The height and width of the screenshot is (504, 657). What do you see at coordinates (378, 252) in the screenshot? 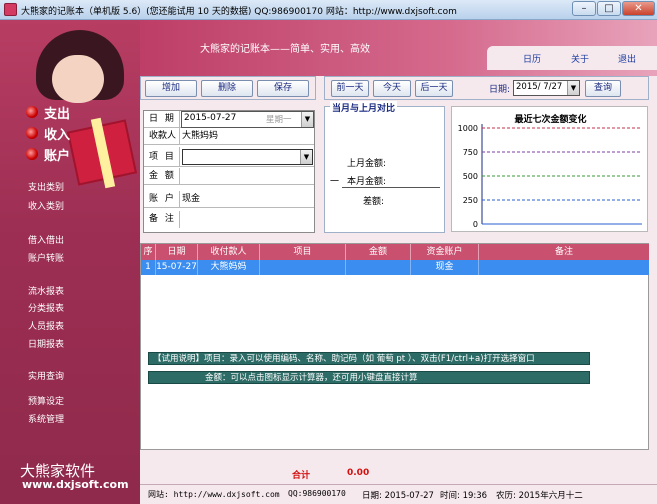
I see `column-header-amount: 金额` at bounding box center [378, 252].